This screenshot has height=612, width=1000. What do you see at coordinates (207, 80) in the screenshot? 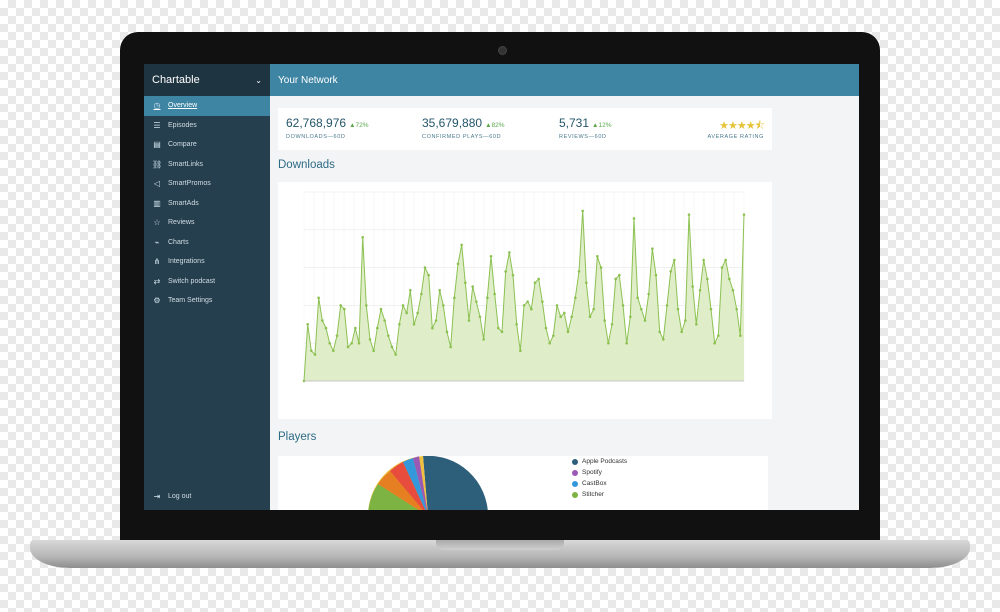
I see `brand-switcher: Chartable ⌄` at bounding box center [207, 80].